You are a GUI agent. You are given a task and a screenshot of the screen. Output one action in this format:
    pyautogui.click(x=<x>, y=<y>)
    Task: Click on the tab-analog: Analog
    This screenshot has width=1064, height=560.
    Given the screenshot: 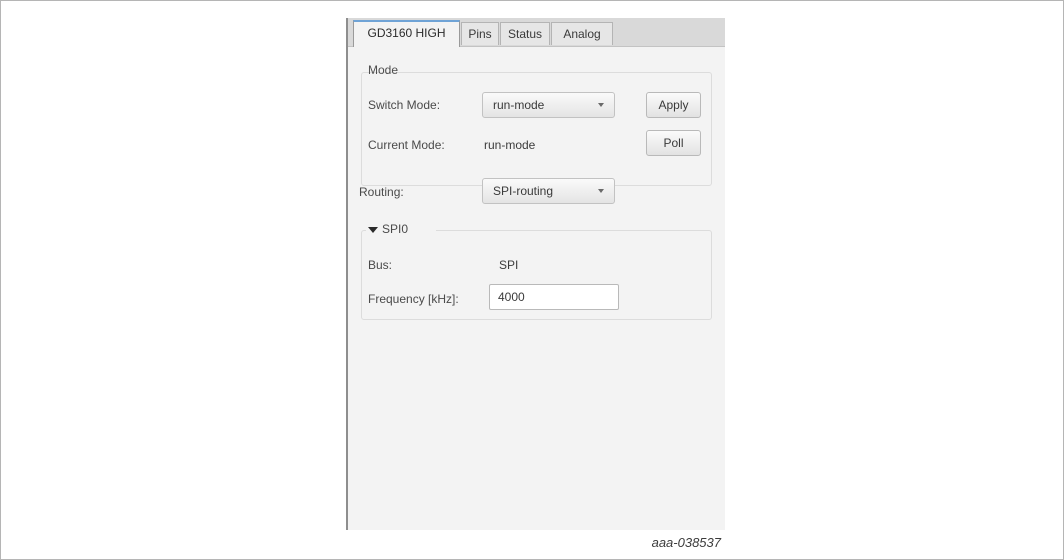 What is the action you would take?
    pyautogui.click(x=582, y=33)
    